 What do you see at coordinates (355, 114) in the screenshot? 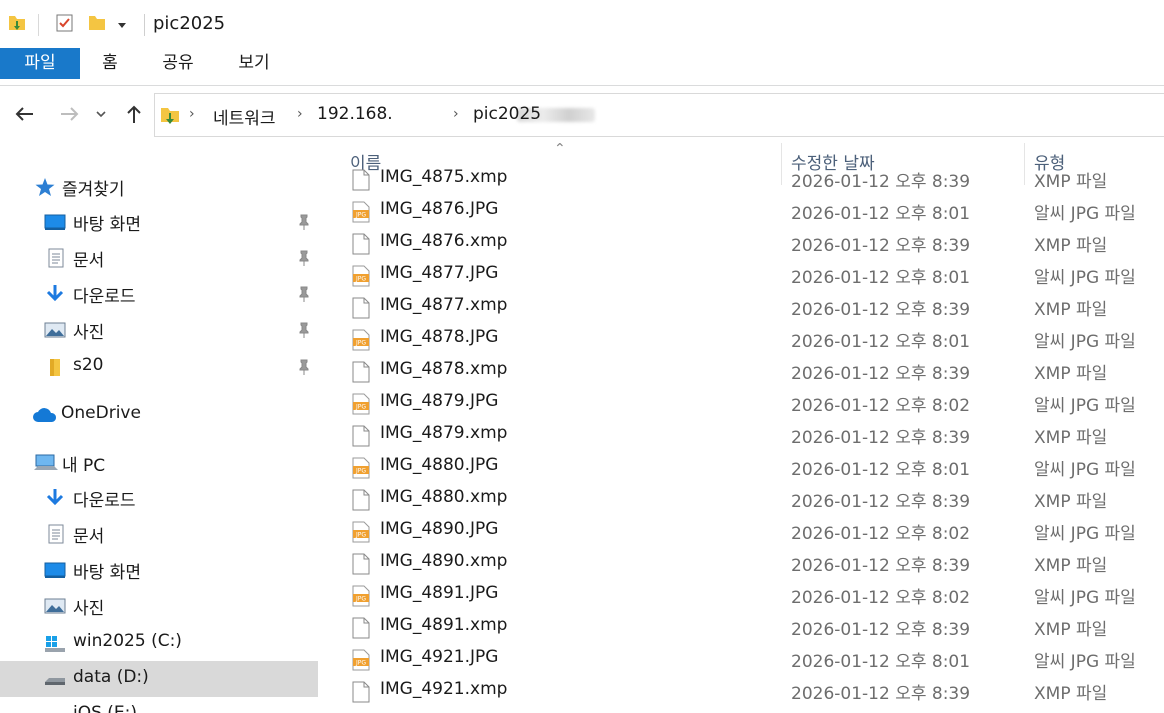
I see `breadcrumb-host: 192.168.` at bounding box center [355, 114].